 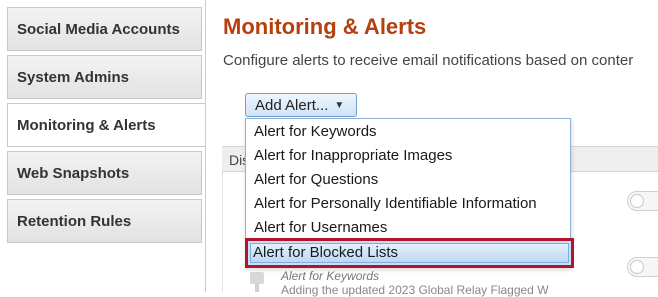 What do you see at coordinates (320, 228) in the screenshot?
I see `menu-item-alert-usernames: Alert for Usernames` at bounding box center [320, 228].